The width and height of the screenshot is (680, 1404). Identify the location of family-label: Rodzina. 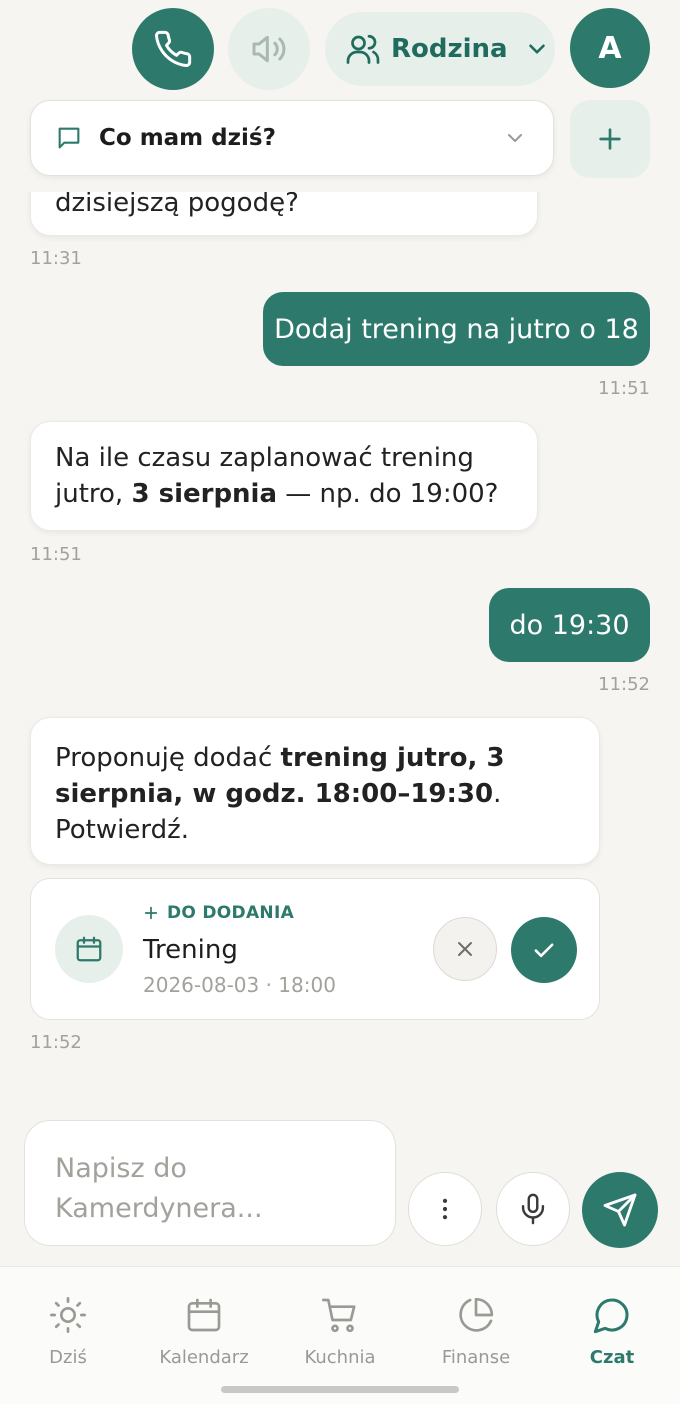
(449, 49).